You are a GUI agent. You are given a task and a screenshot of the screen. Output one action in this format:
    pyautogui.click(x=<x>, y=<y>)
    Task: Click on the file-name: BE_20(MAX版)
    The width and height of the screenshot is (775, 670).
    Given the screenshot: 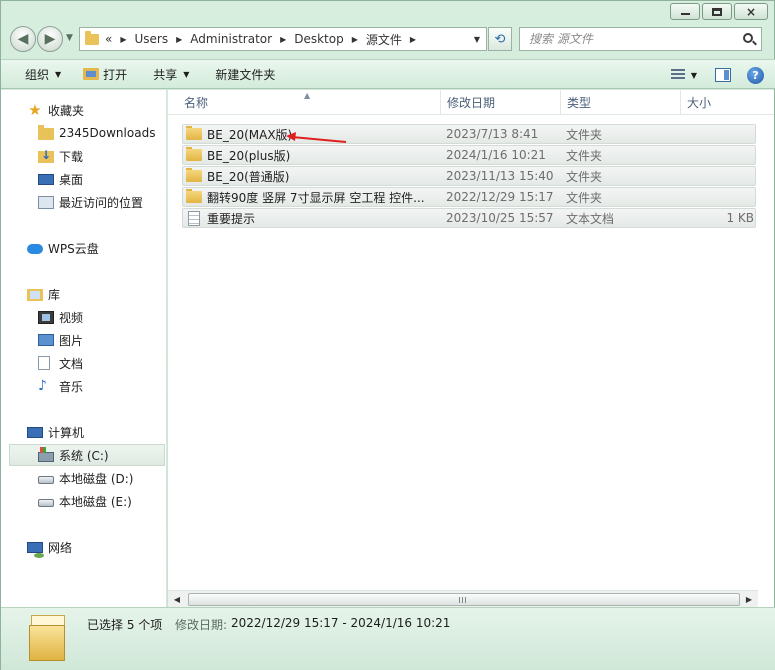 What is the action you would take?
    pyautogui.click(x=250, y=134)
    